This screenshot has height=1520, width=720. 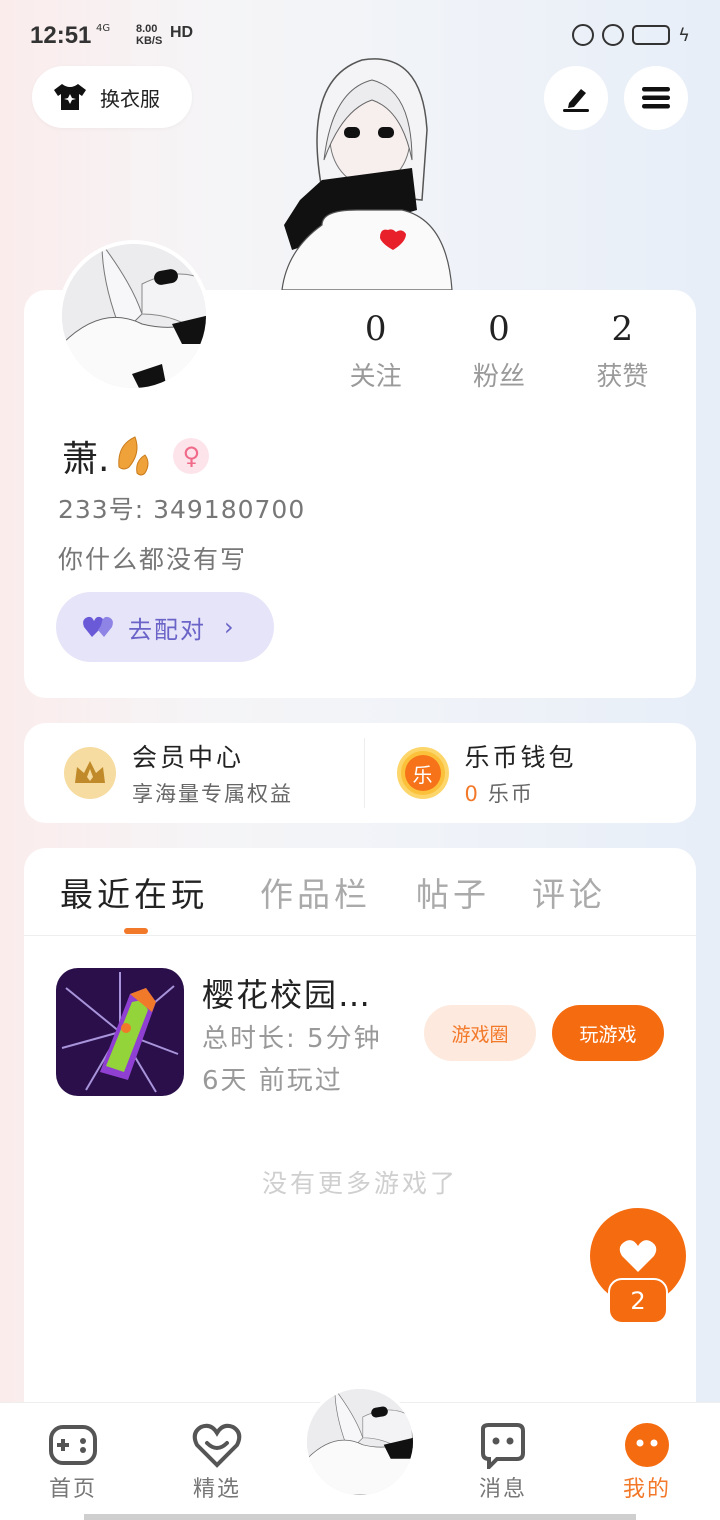 I want to click on nav-messages-label: 消息, so click(x=502, y=1489).